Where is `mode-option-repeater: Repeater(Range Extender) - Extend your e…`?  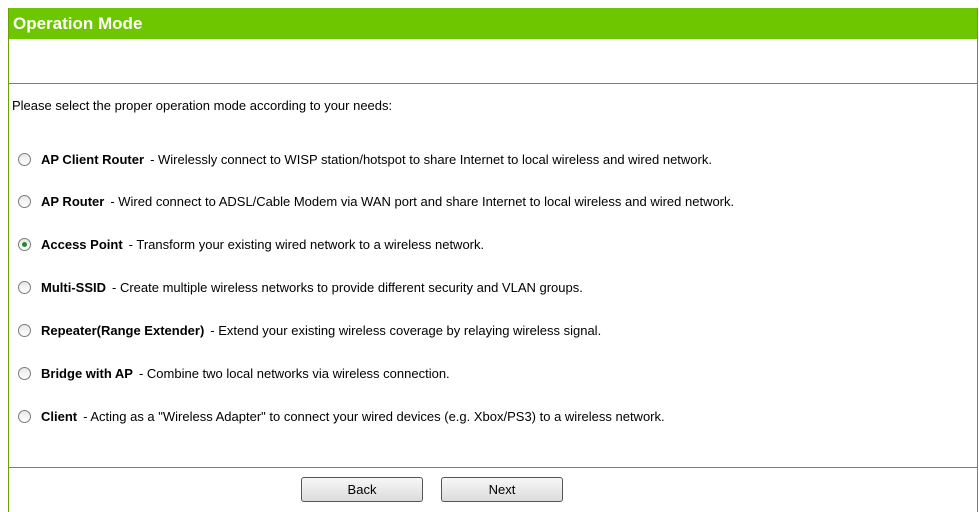 mode-option-repeater: Repeater(Range Extender) - Extend your e… is located at coordinates (309, 330).